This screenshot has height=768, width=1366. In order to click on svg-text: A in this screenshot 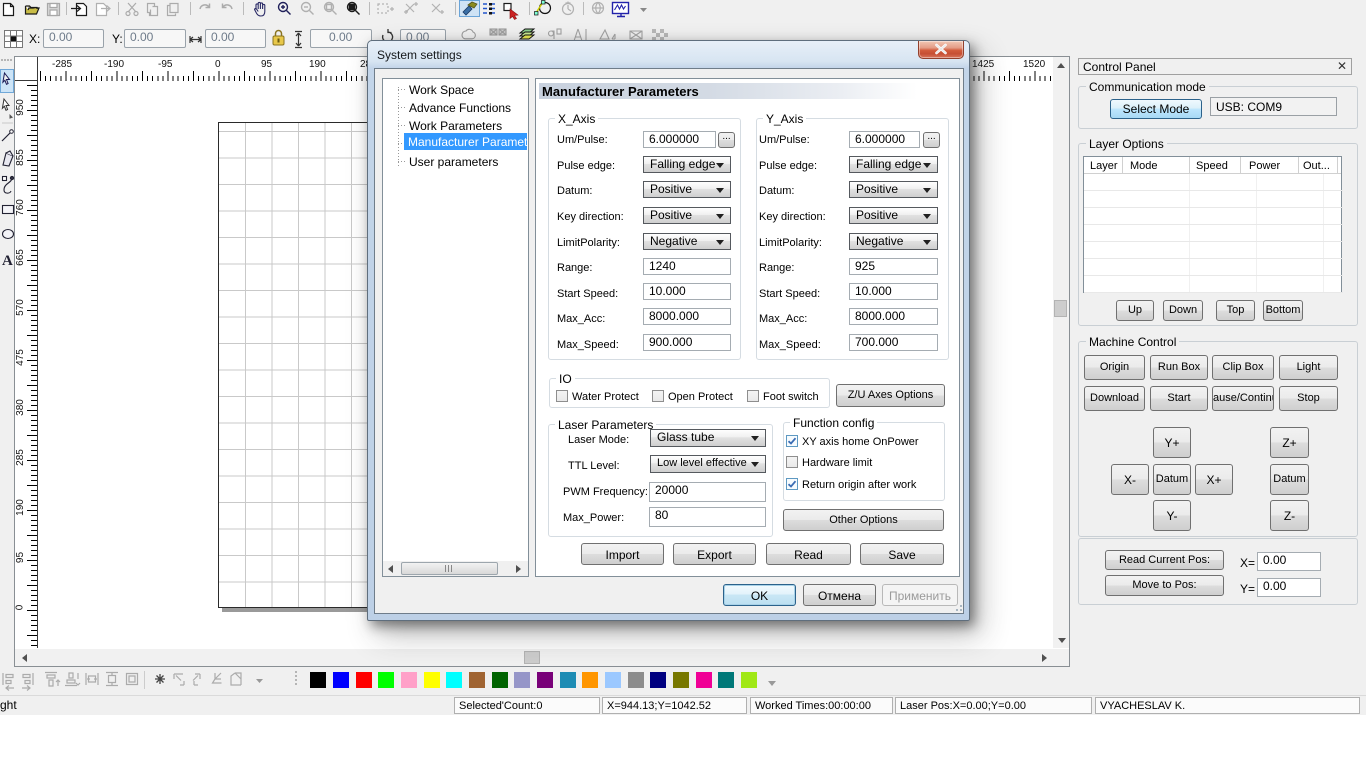, I will do `click(7, 261)`.